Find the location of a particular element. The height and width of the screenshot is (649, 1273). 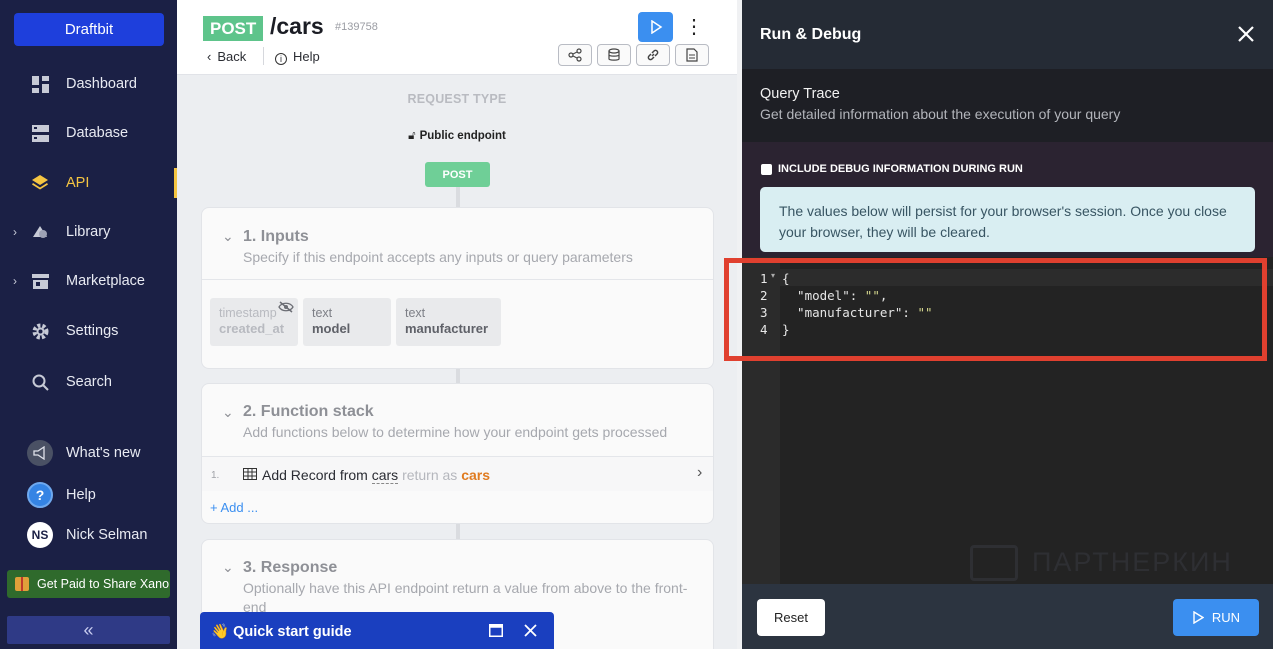

search-icon is located at coordinates (40, 382).